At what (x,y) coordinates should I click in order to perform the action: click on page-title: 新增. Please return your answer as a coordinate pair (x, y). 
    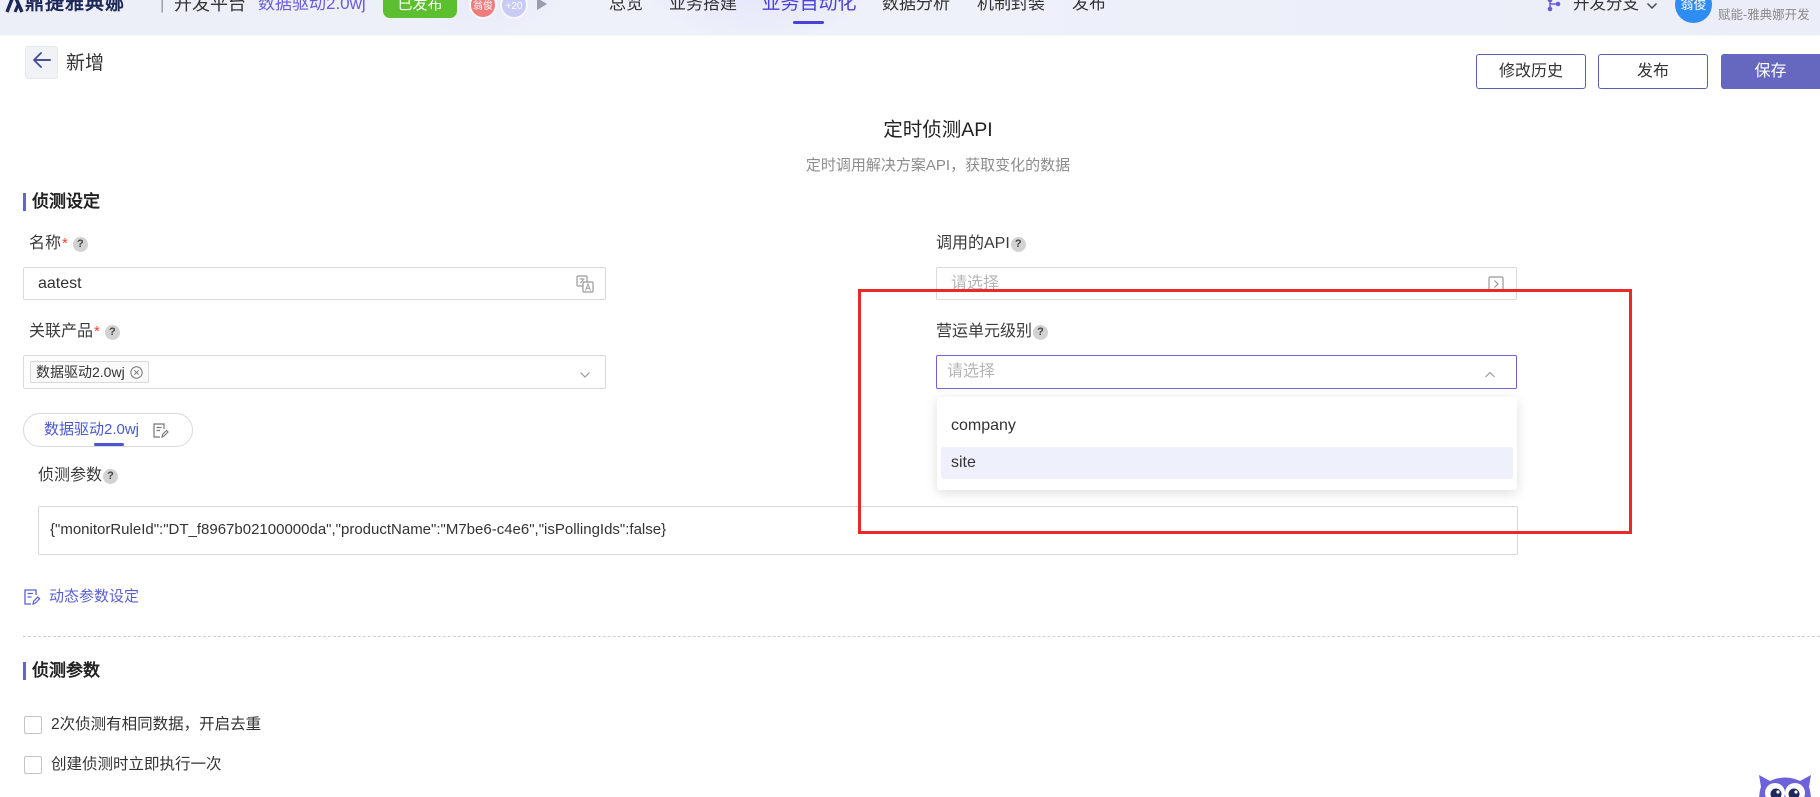
    Looking at the image, I should click on (85, 63).